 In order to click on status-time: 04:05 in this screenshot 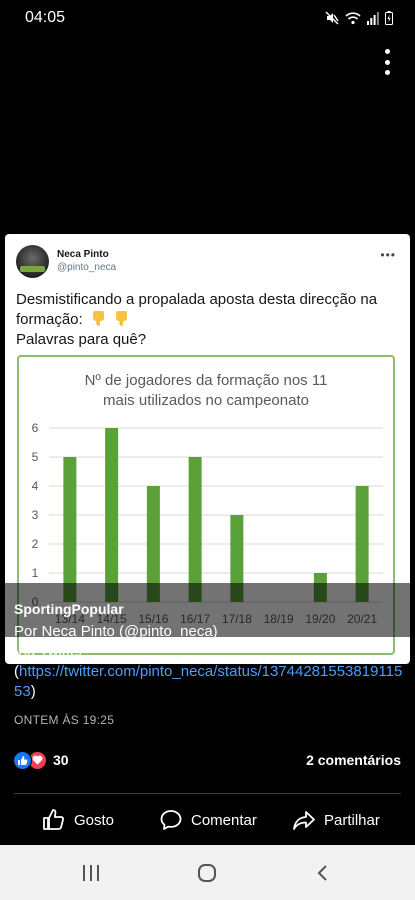, I will do `click(45, 17)`.